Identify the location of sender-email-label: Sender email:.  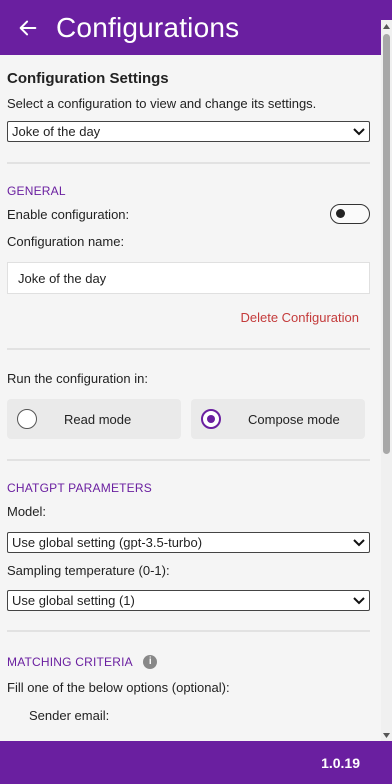
(69, 715).